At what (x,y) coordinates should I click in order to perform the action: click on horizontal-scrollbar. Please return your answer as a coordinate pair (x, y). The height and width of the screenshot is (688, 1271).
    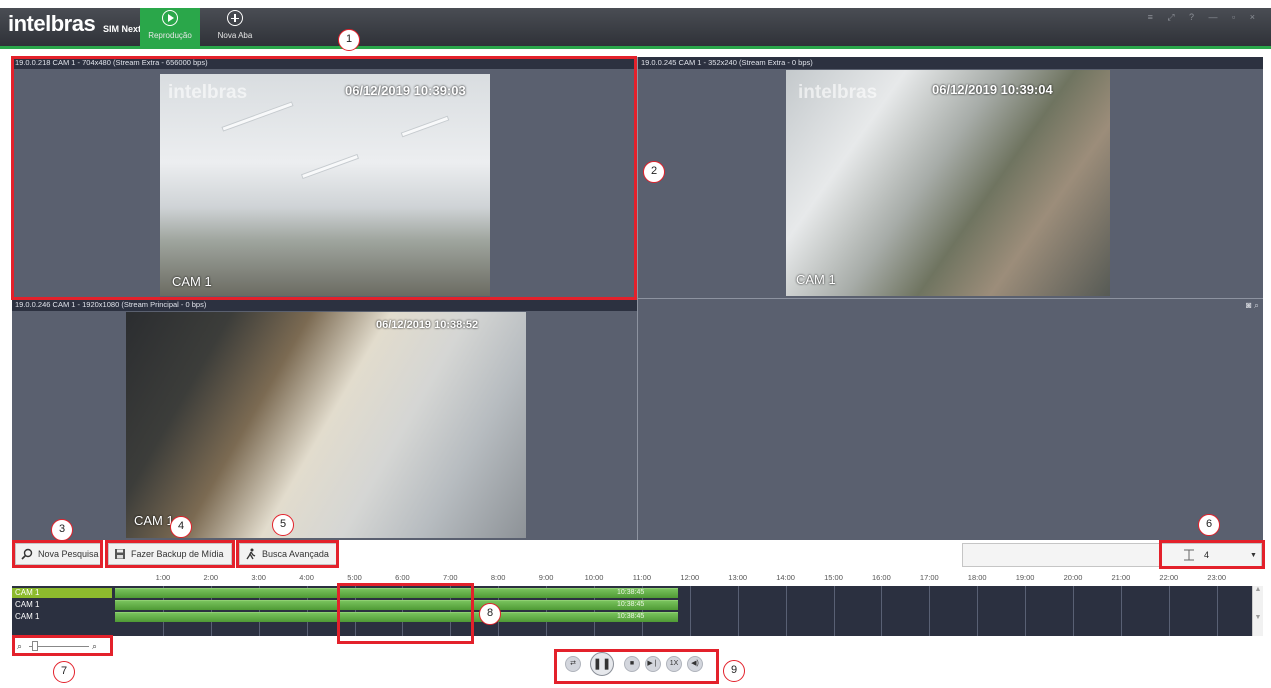
    Looking at the image, I should click on (637, 645).